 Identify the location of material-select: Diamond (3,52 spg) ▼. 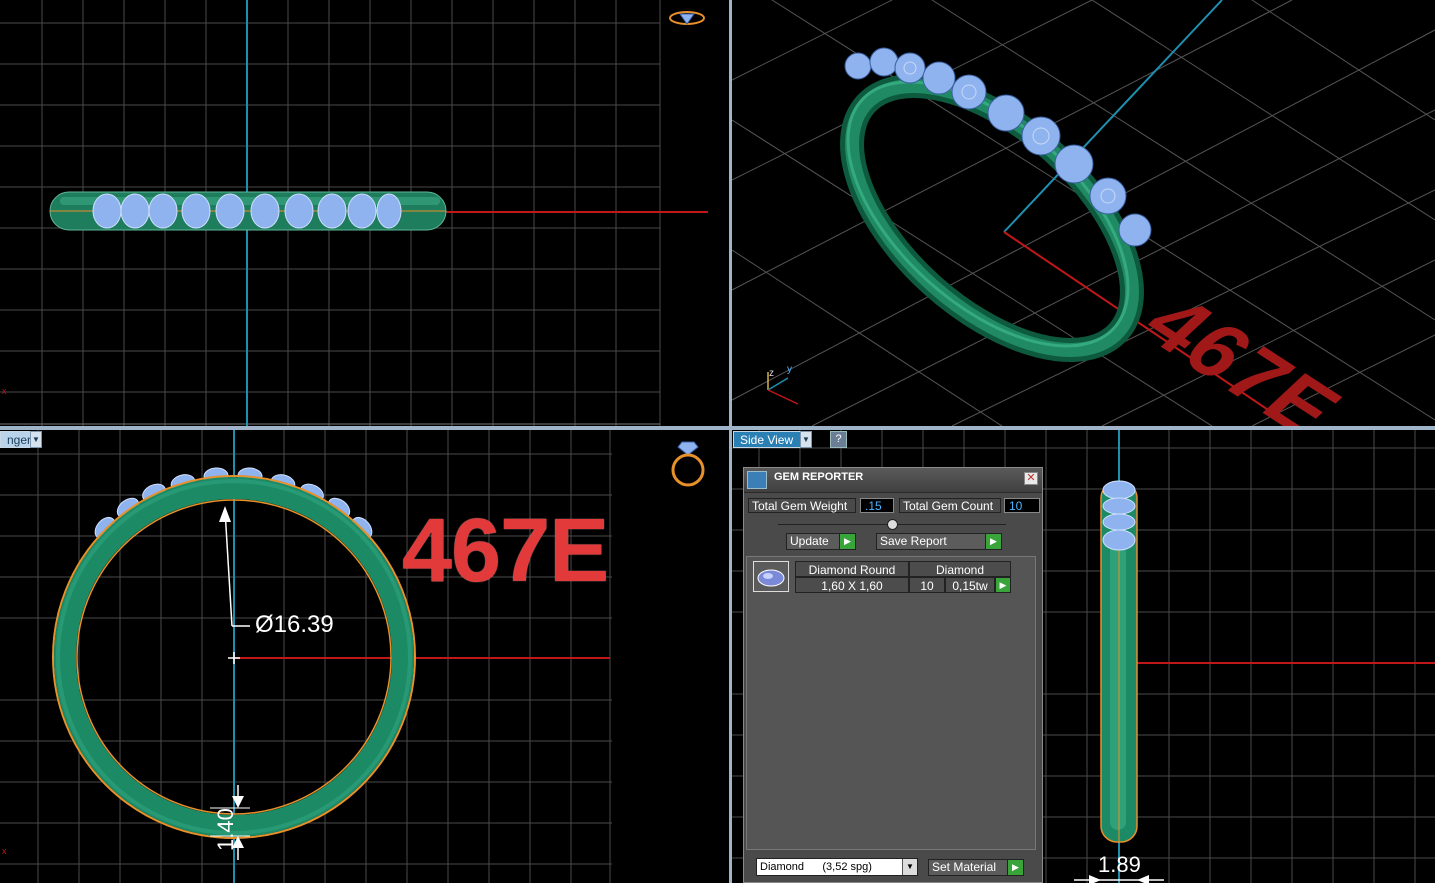
(837, 867).